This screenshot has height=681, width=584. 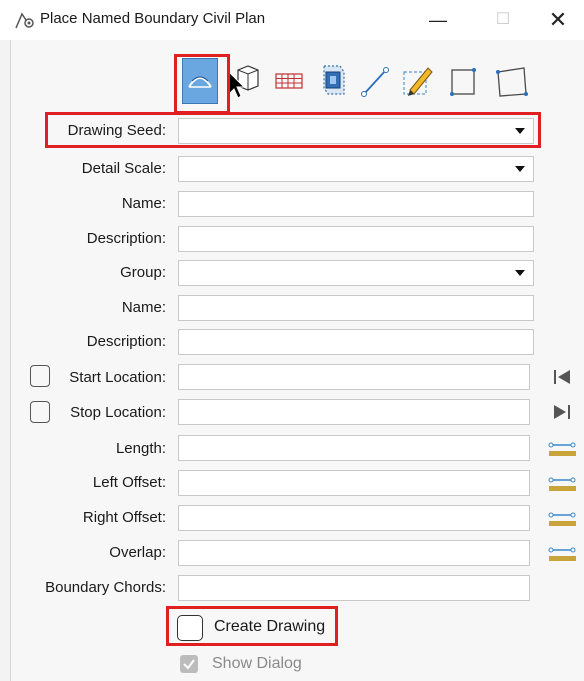 I want to click on skew-square-tool-button, so click(x=510, y=80).